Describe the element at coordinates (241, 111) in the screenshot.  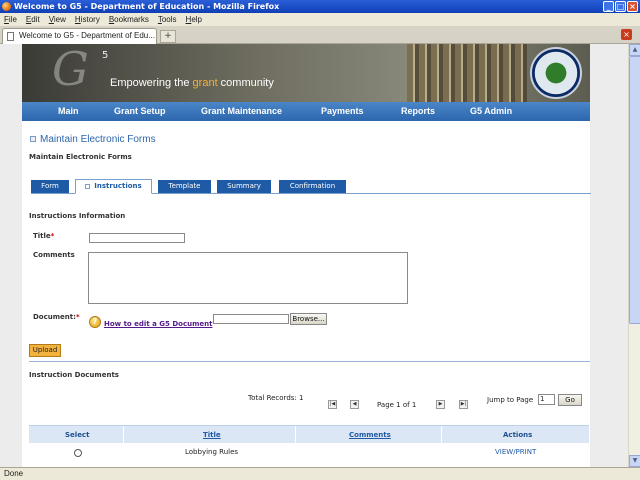
I see `nav-grant-maintenance: Grant Maintenance` at that location.